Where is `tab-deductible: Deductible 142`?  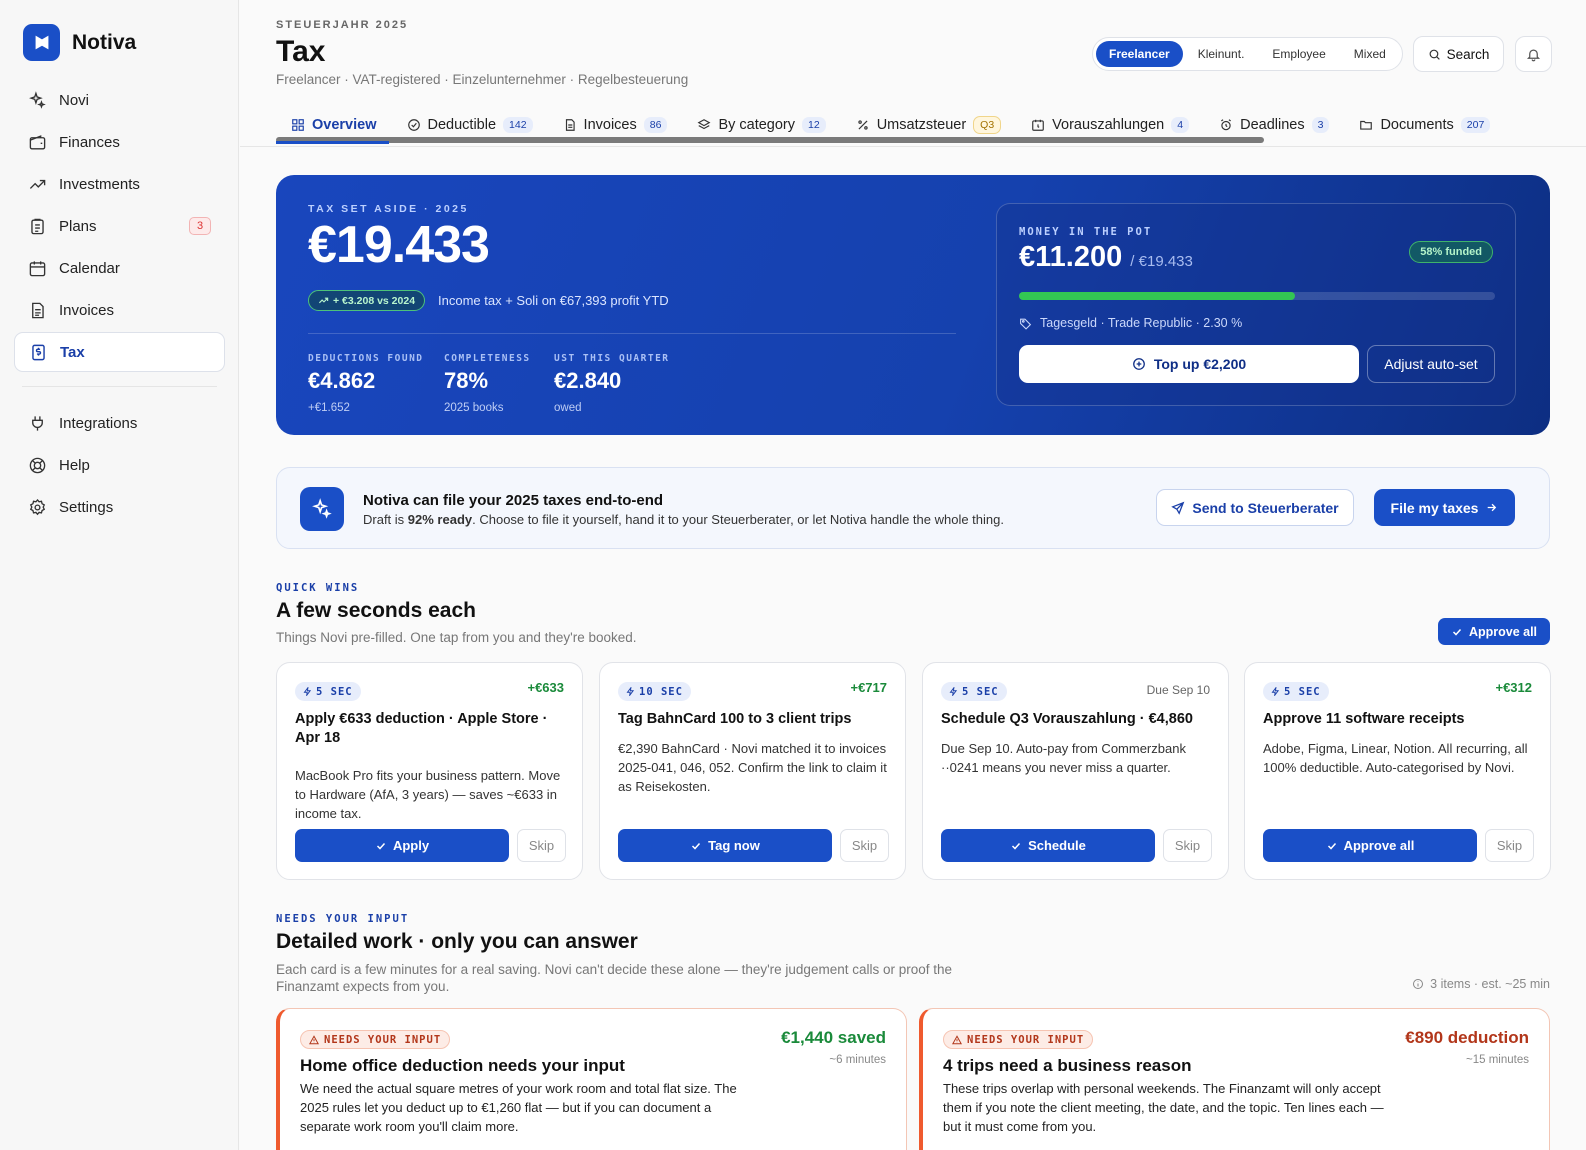
tab-deductible: Deductible 142 is located at coordinates (470, 125).